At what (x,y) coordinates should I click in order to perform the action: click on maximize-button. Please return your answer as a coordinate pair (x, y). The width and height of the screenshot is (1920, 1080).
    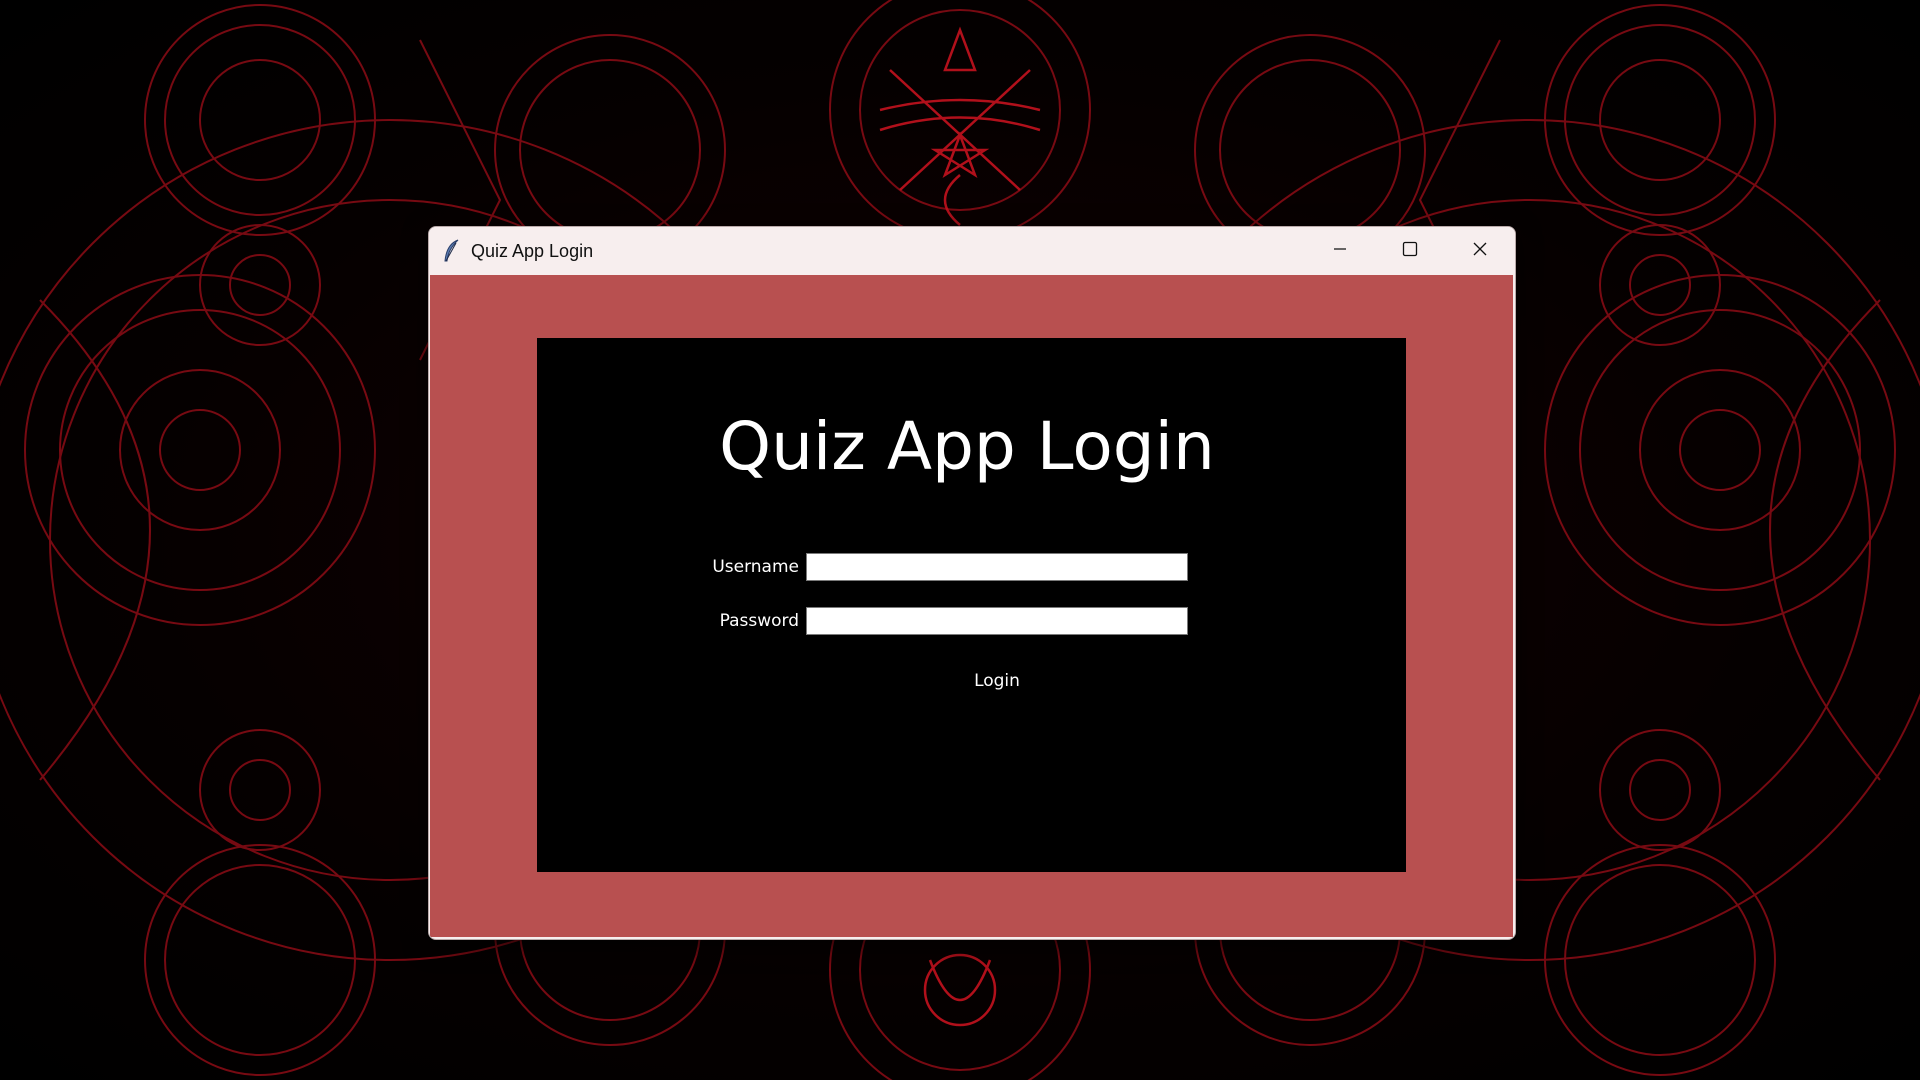
    Looking at the image, I should click on (1410, 251).